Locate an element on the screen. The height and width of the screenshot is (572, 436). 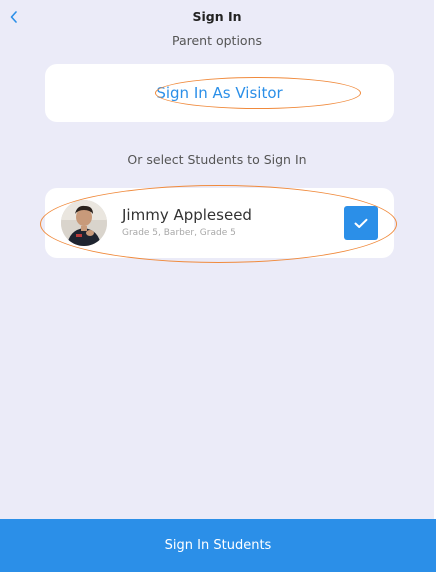
sign-in-students-button: Sign In Students is located at coordinates (218, 545).